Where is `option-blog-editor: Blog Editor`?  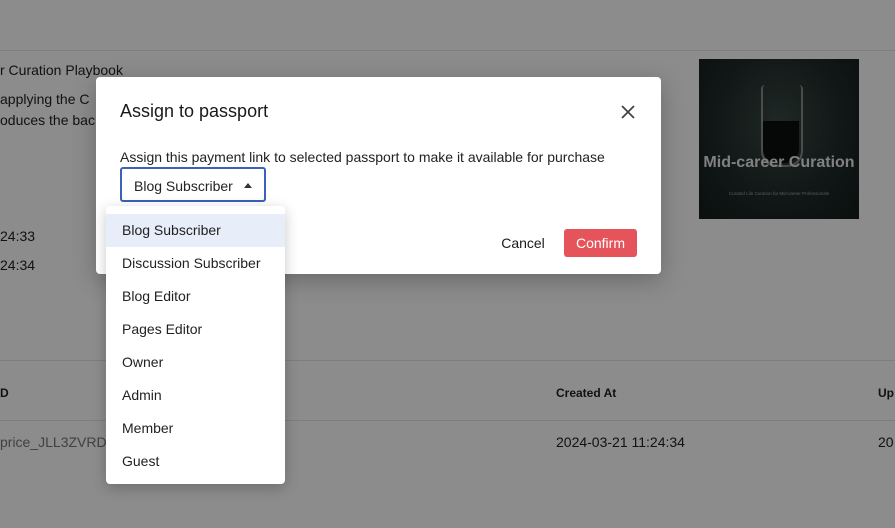
option-blog-editor: Blog Editor is located at coordinates (195, 296).